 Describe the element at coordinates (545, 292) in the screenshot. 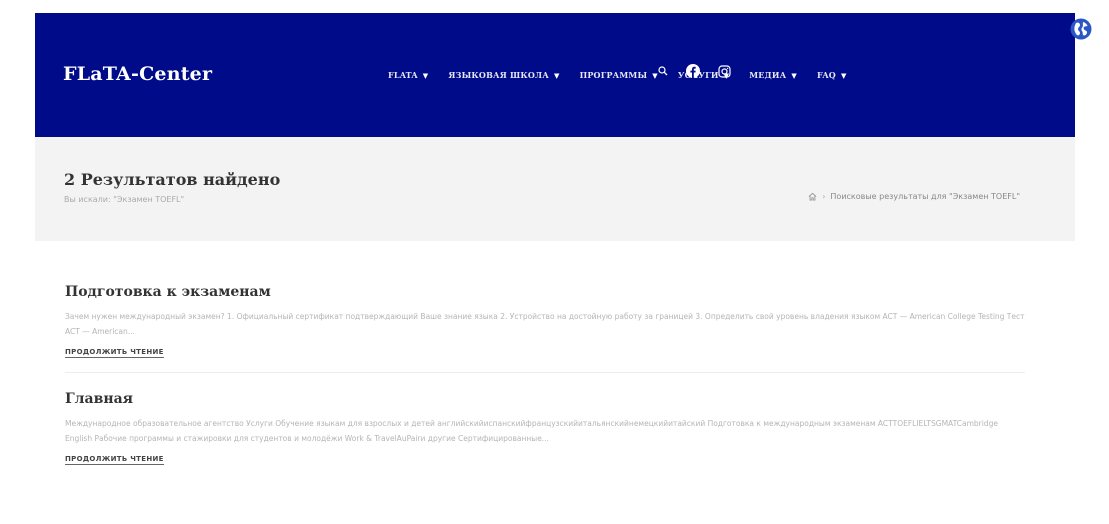

I see `result-title: Подготовка к экзаменам` at that location.